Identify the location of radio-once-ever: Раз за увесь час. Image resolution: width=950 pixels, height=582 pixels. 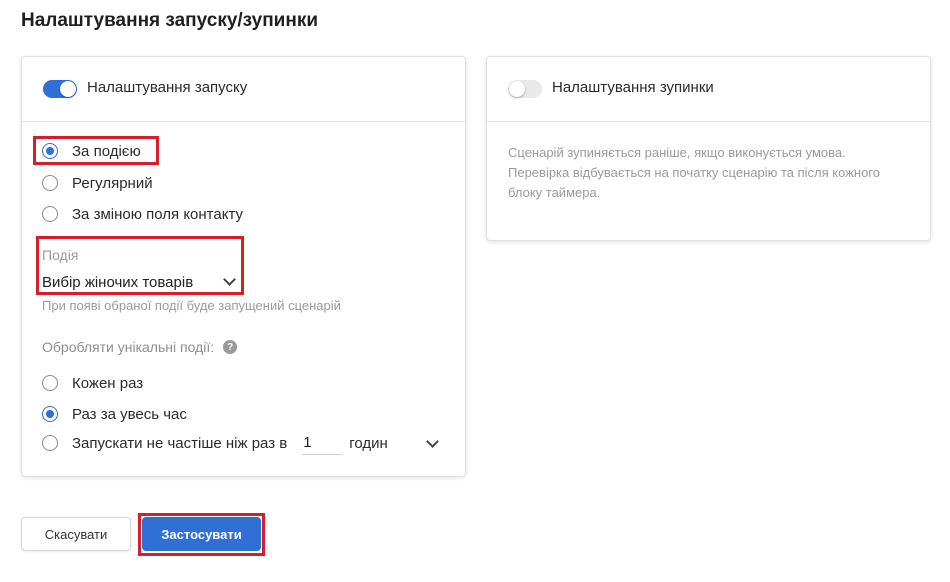
(114, 414).